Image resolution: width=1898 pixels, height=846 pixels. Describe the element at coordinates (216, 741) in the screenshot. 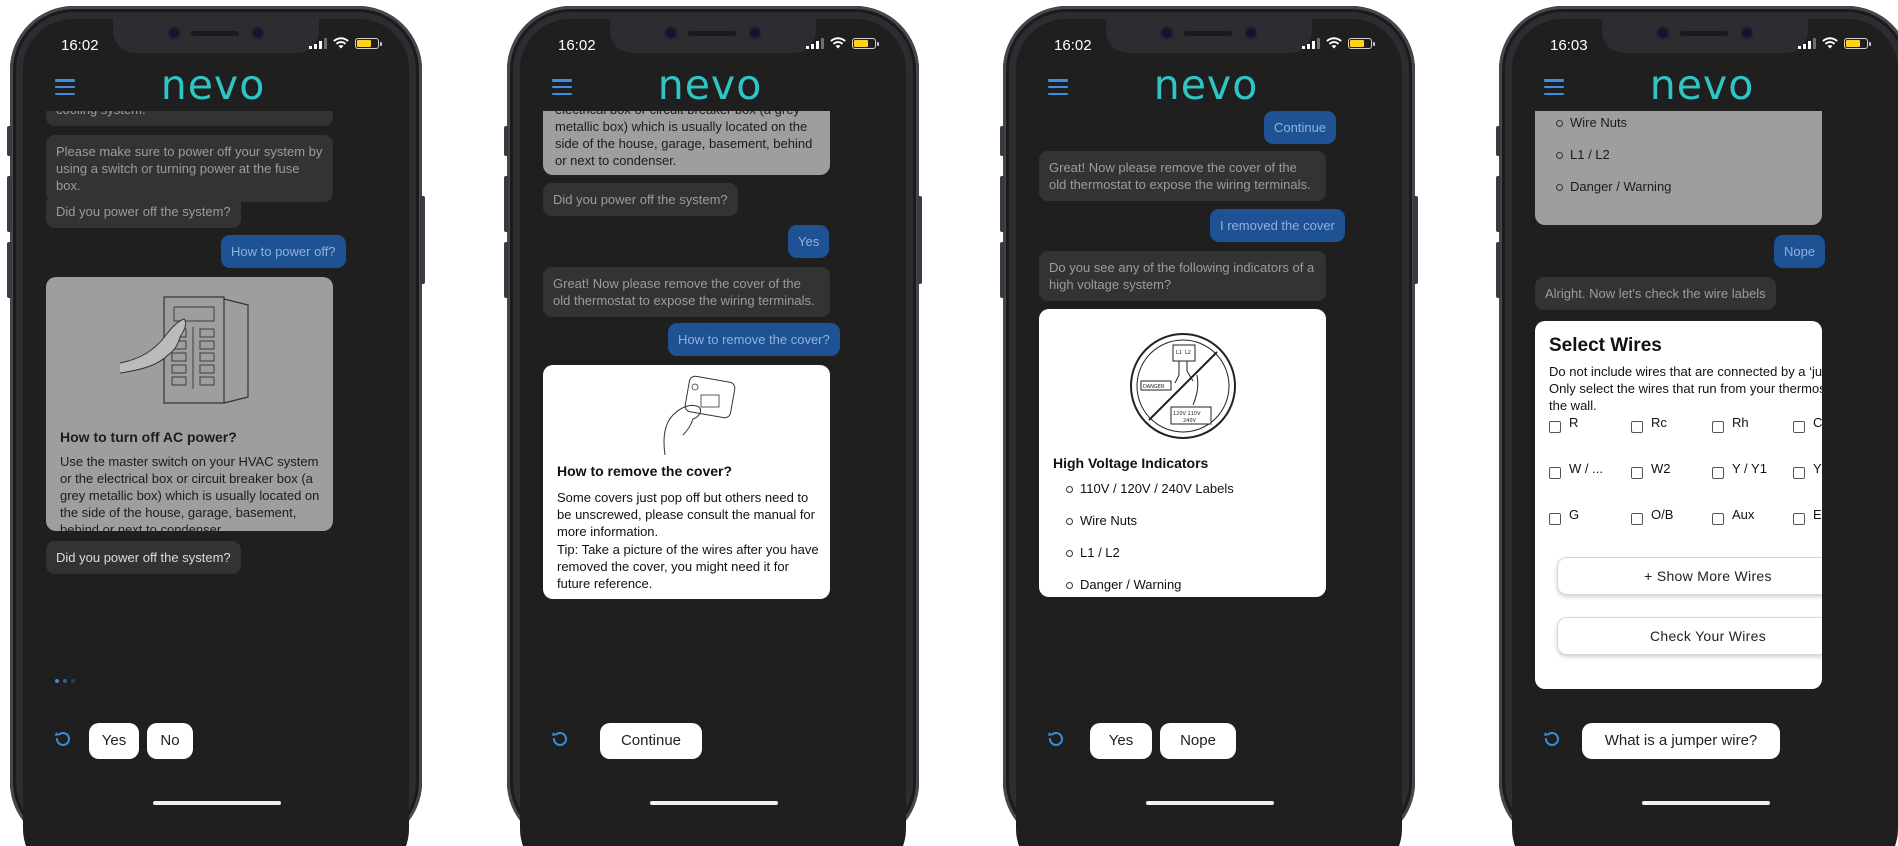

I see `quick-reply-bar: Yes No` at that location.